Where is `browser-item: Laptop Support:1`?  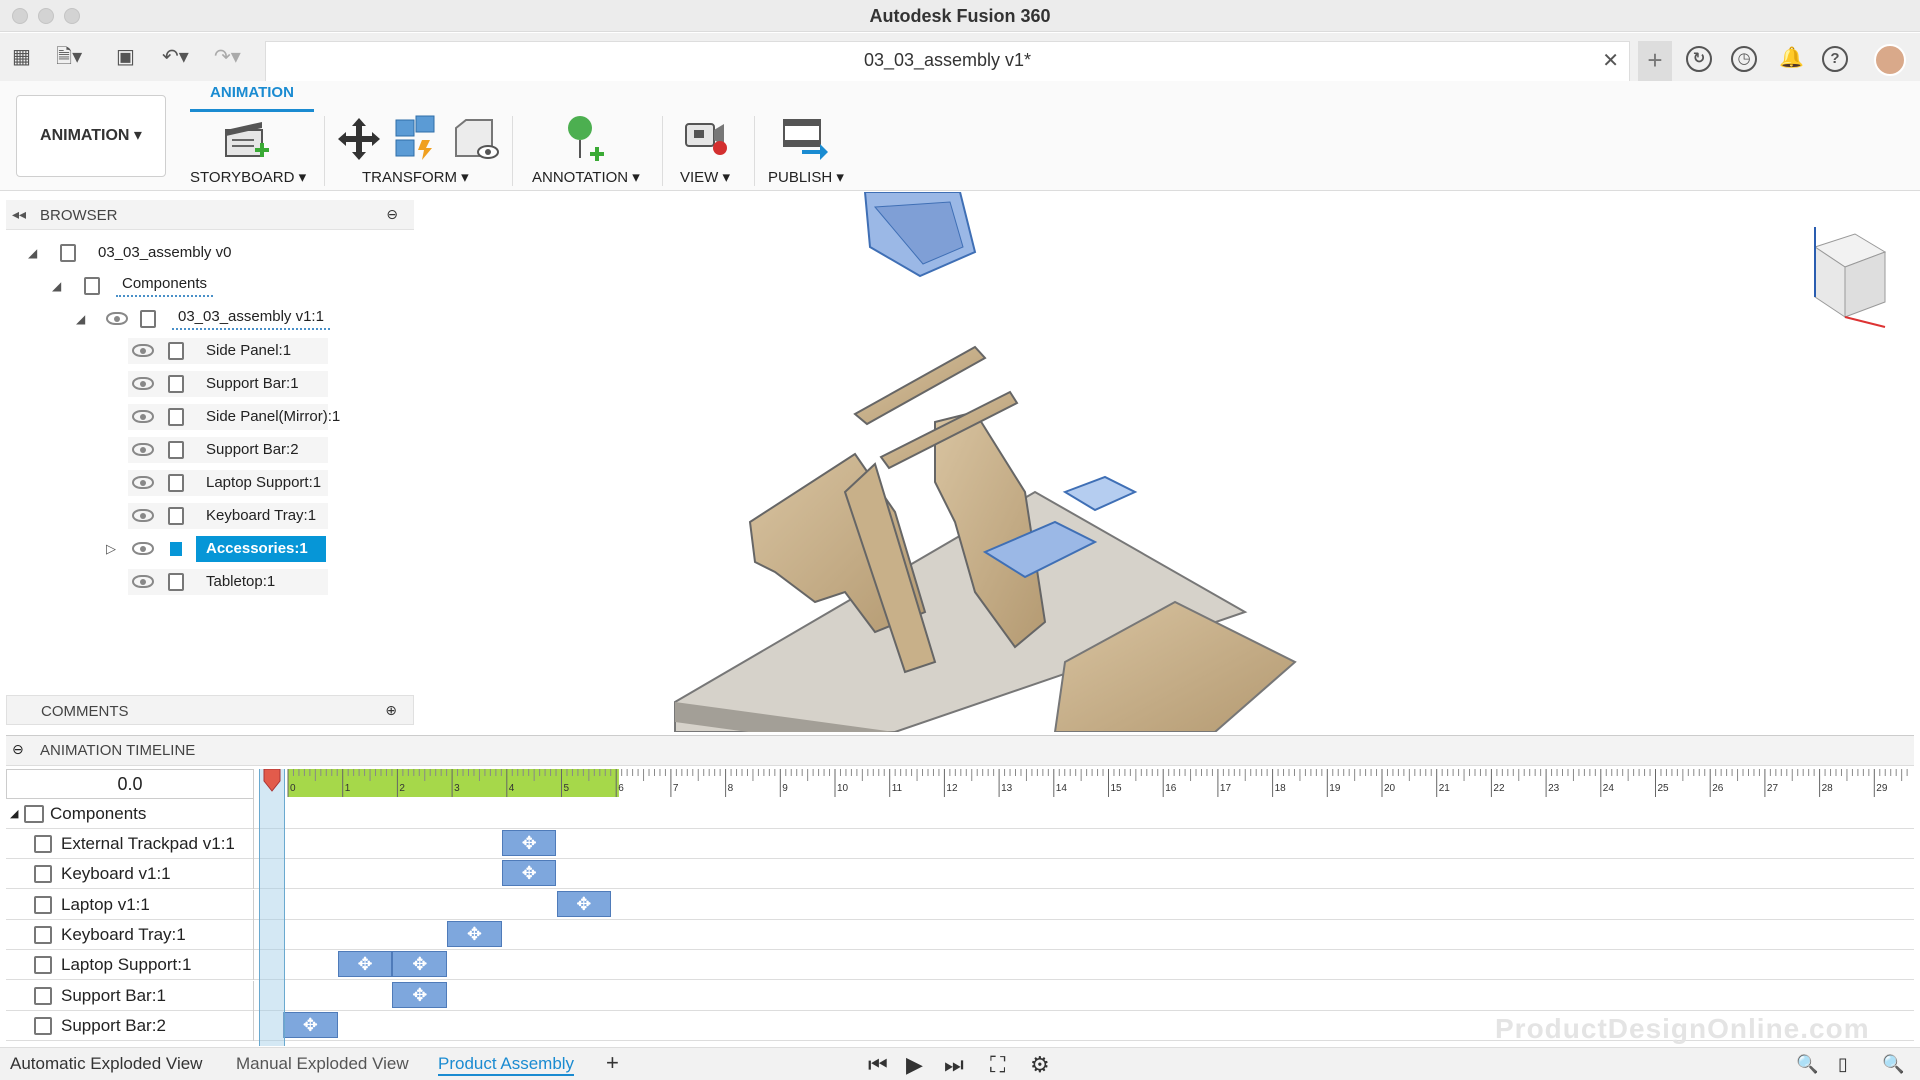 browser-item: Laptop Support:1 is located at coordinates (246, 483).